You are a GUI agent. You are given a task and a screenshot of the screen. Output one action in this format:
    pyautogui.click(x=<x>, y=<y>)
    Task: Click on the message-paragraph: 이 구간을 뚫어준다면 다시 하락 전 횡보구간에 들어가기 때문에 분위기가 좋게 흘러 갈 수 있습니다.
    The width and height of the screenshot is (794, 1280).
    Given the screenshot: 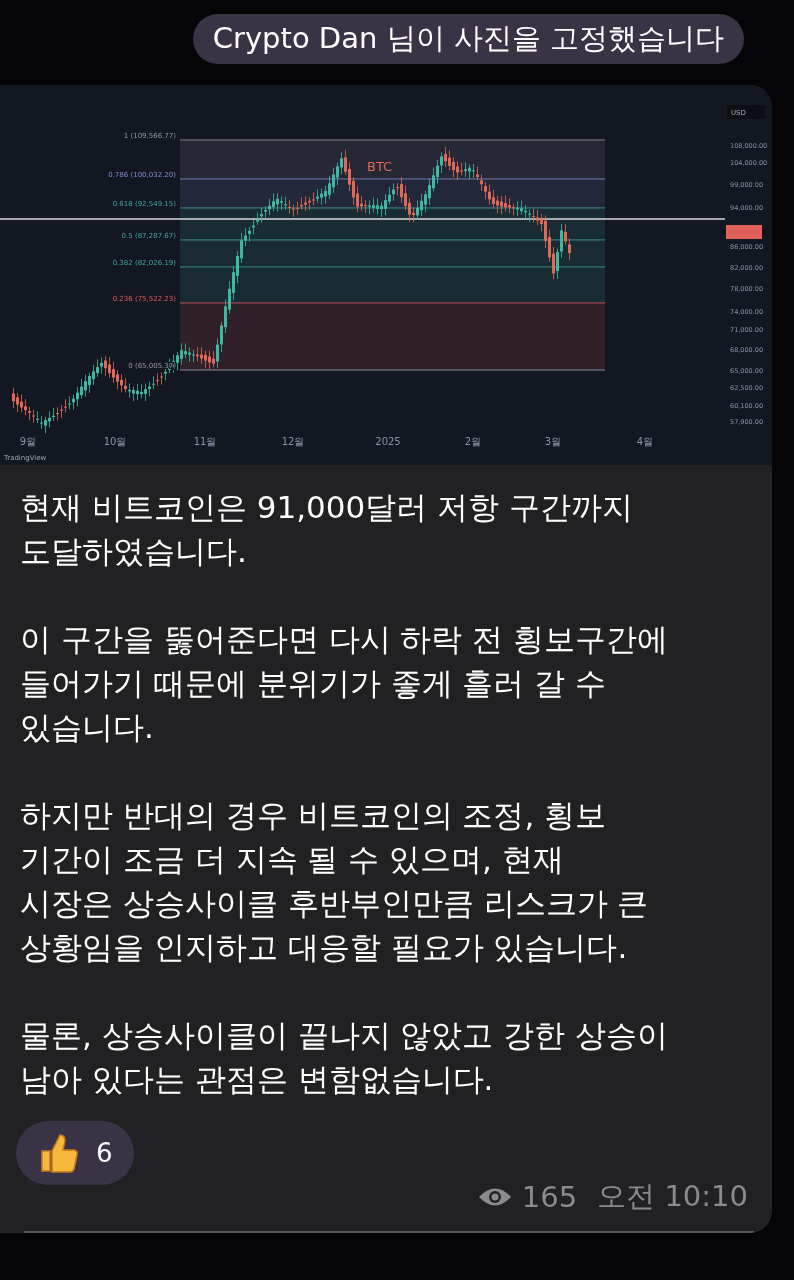 What is the action you would take?
    pyautogui.click(x=345, y=683)
    